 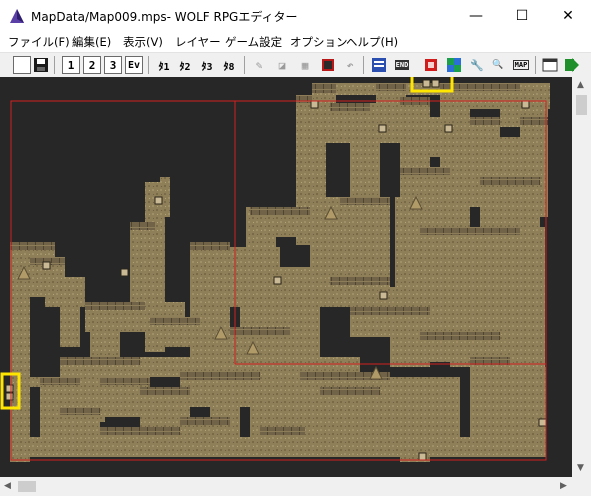 I want to click on pencil-icon: ✎, so click(x=259, y=65).